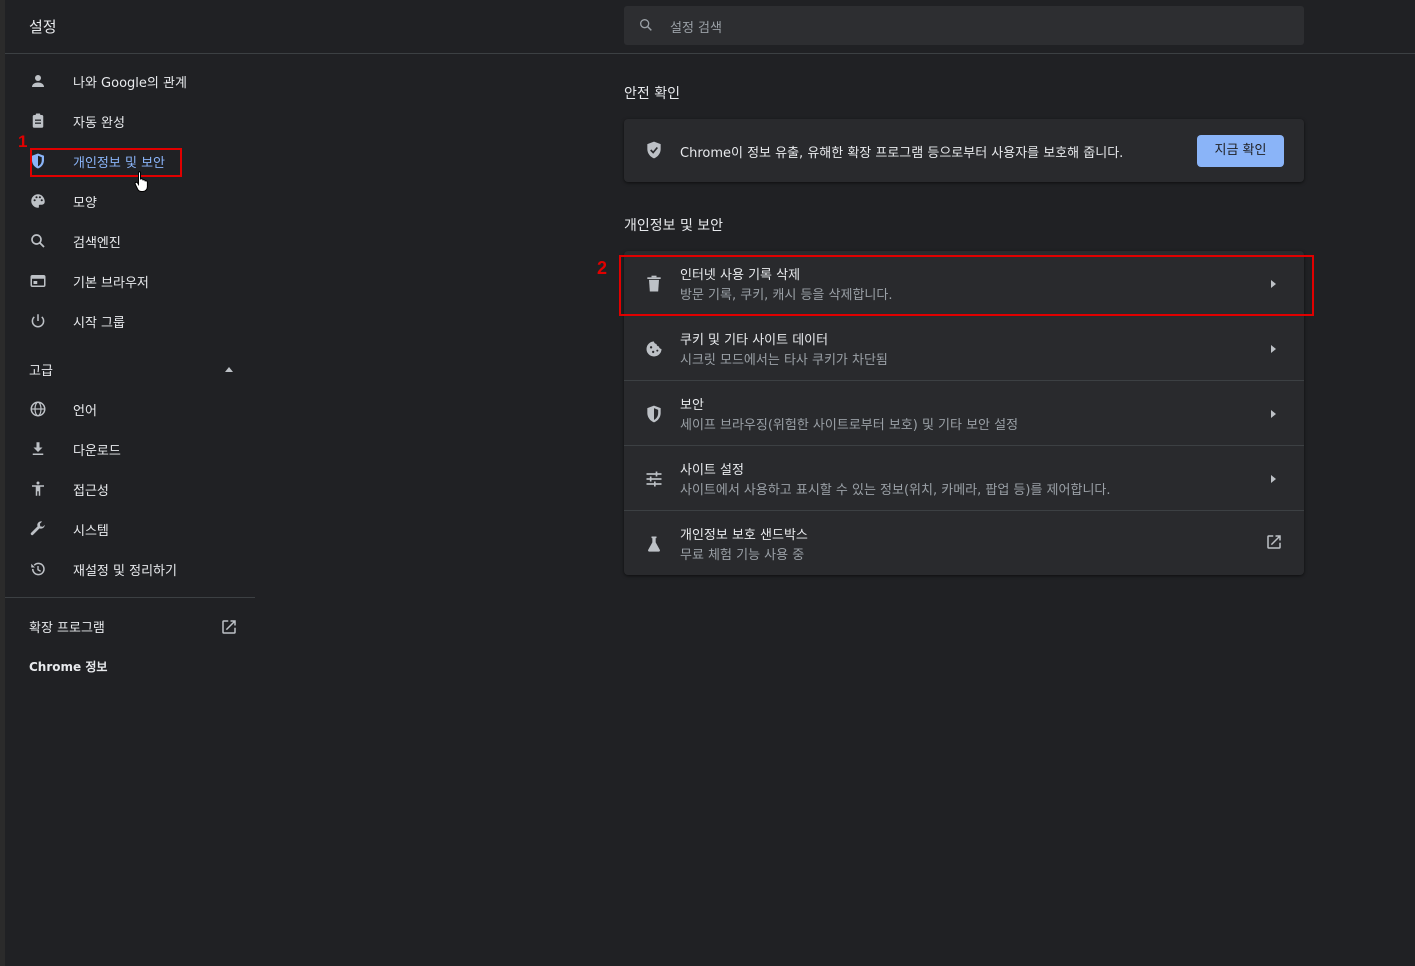 The image size is (1415, 966). I want to click on sidebar-item-languages: 언어, so click(130, 409).